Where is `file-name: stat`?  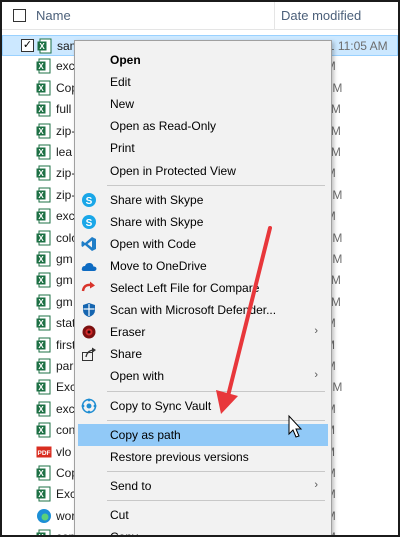
file-name: stat is located at coordinates (66, 323).